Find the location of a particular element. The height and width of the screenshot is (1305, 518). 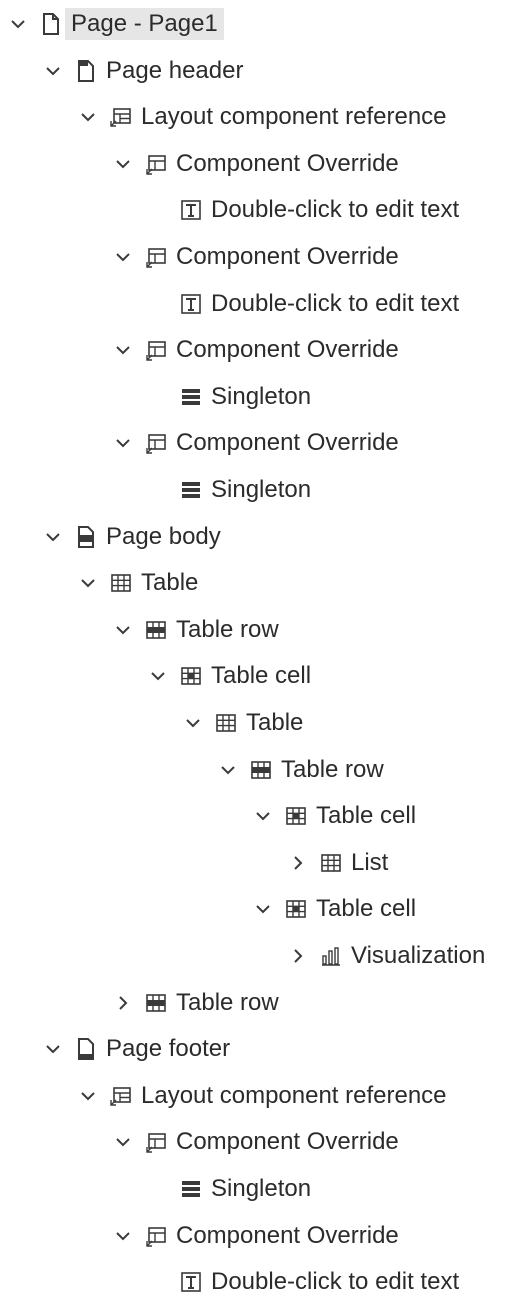

tree-node-label: Page - Page1 is located at coordinates (144, 24).